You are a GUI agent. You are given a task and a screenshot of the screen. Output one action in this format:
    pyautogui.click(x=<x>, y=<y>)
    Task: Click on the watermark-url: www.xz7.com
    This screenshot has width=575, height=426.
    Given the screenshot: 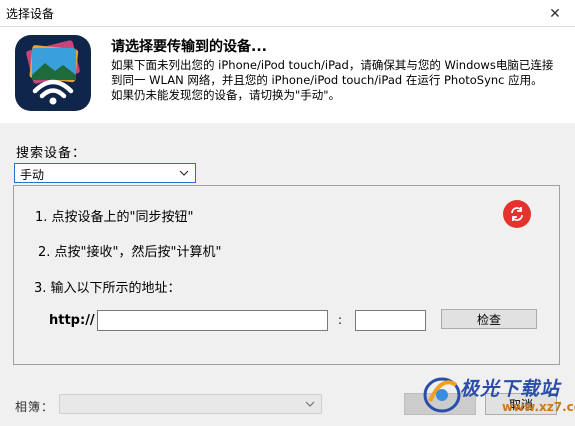 What is the action you would take?
    pyautogui.click(x=538, y=407)
    